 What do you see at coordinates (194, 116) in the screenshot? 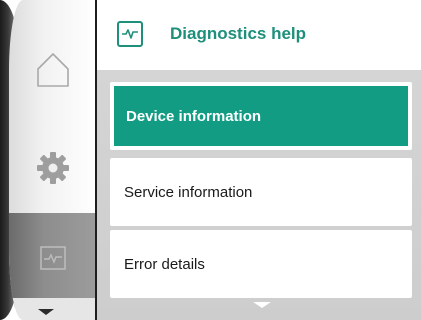
I see `menu-item-label: Device information` at bounding box center [194, 116].